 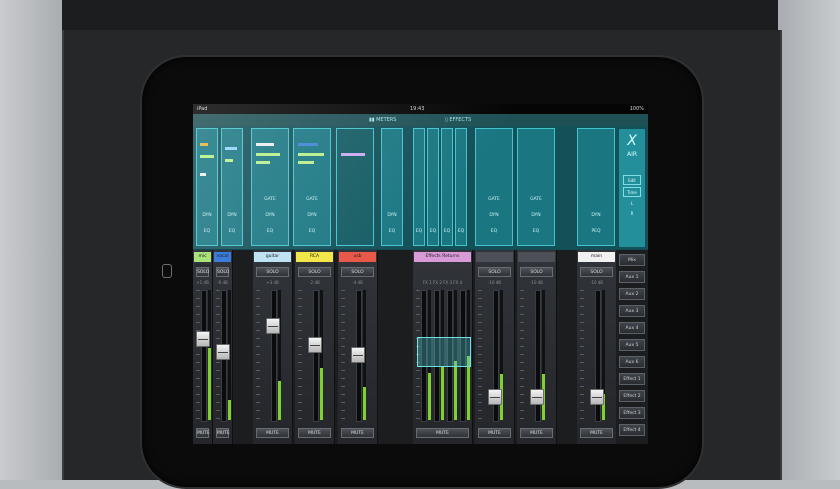 What do you see at coordinates (809, 240) in the screenshot?
I see `wall-right` at bounding box center [809, 240].